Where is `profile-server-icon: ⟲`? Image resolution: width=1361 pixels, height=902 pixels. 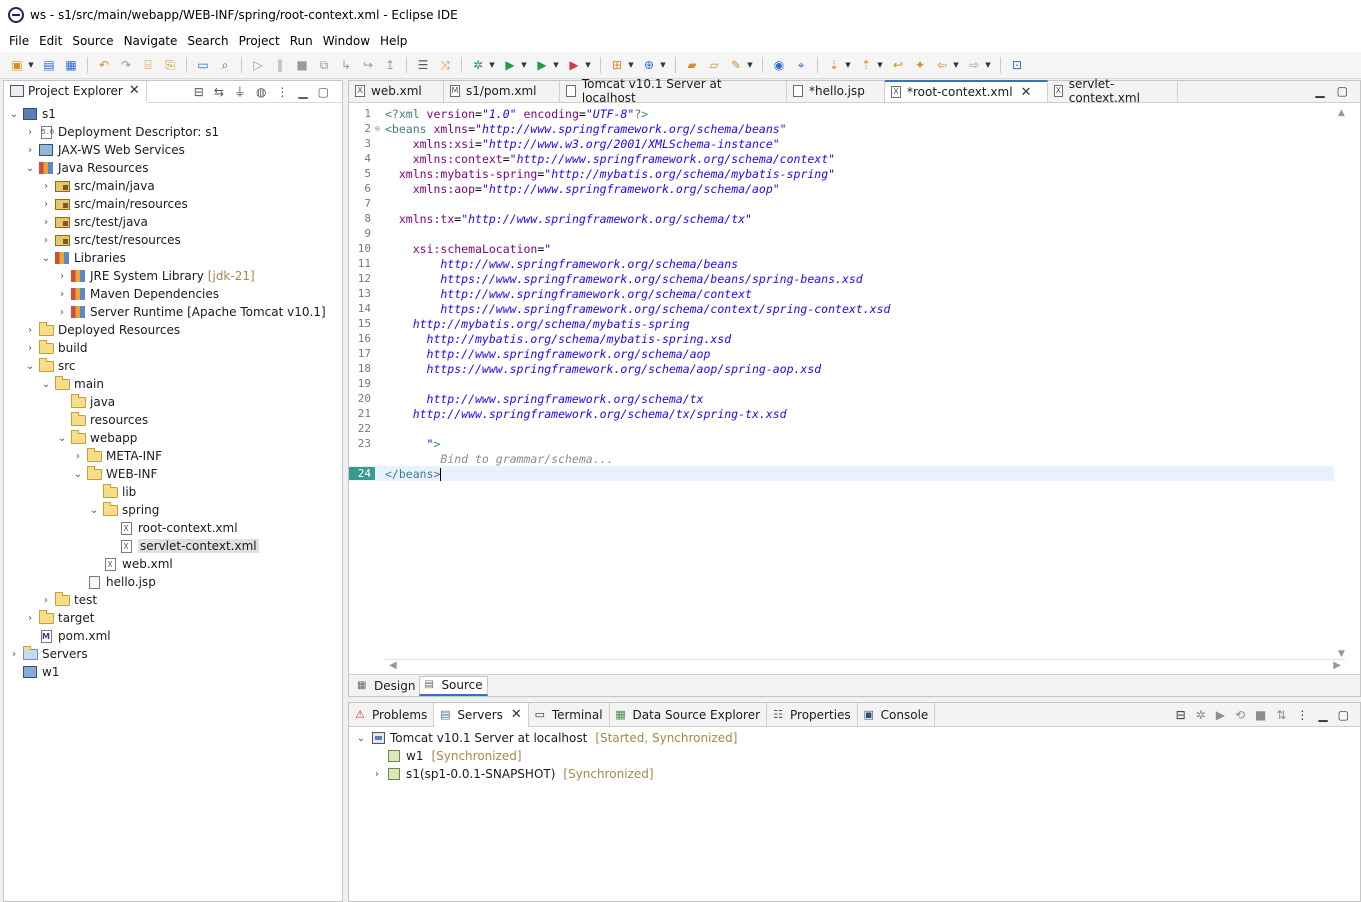 profile-server-icon: ⟲ is located at coordinates (1240, 715).